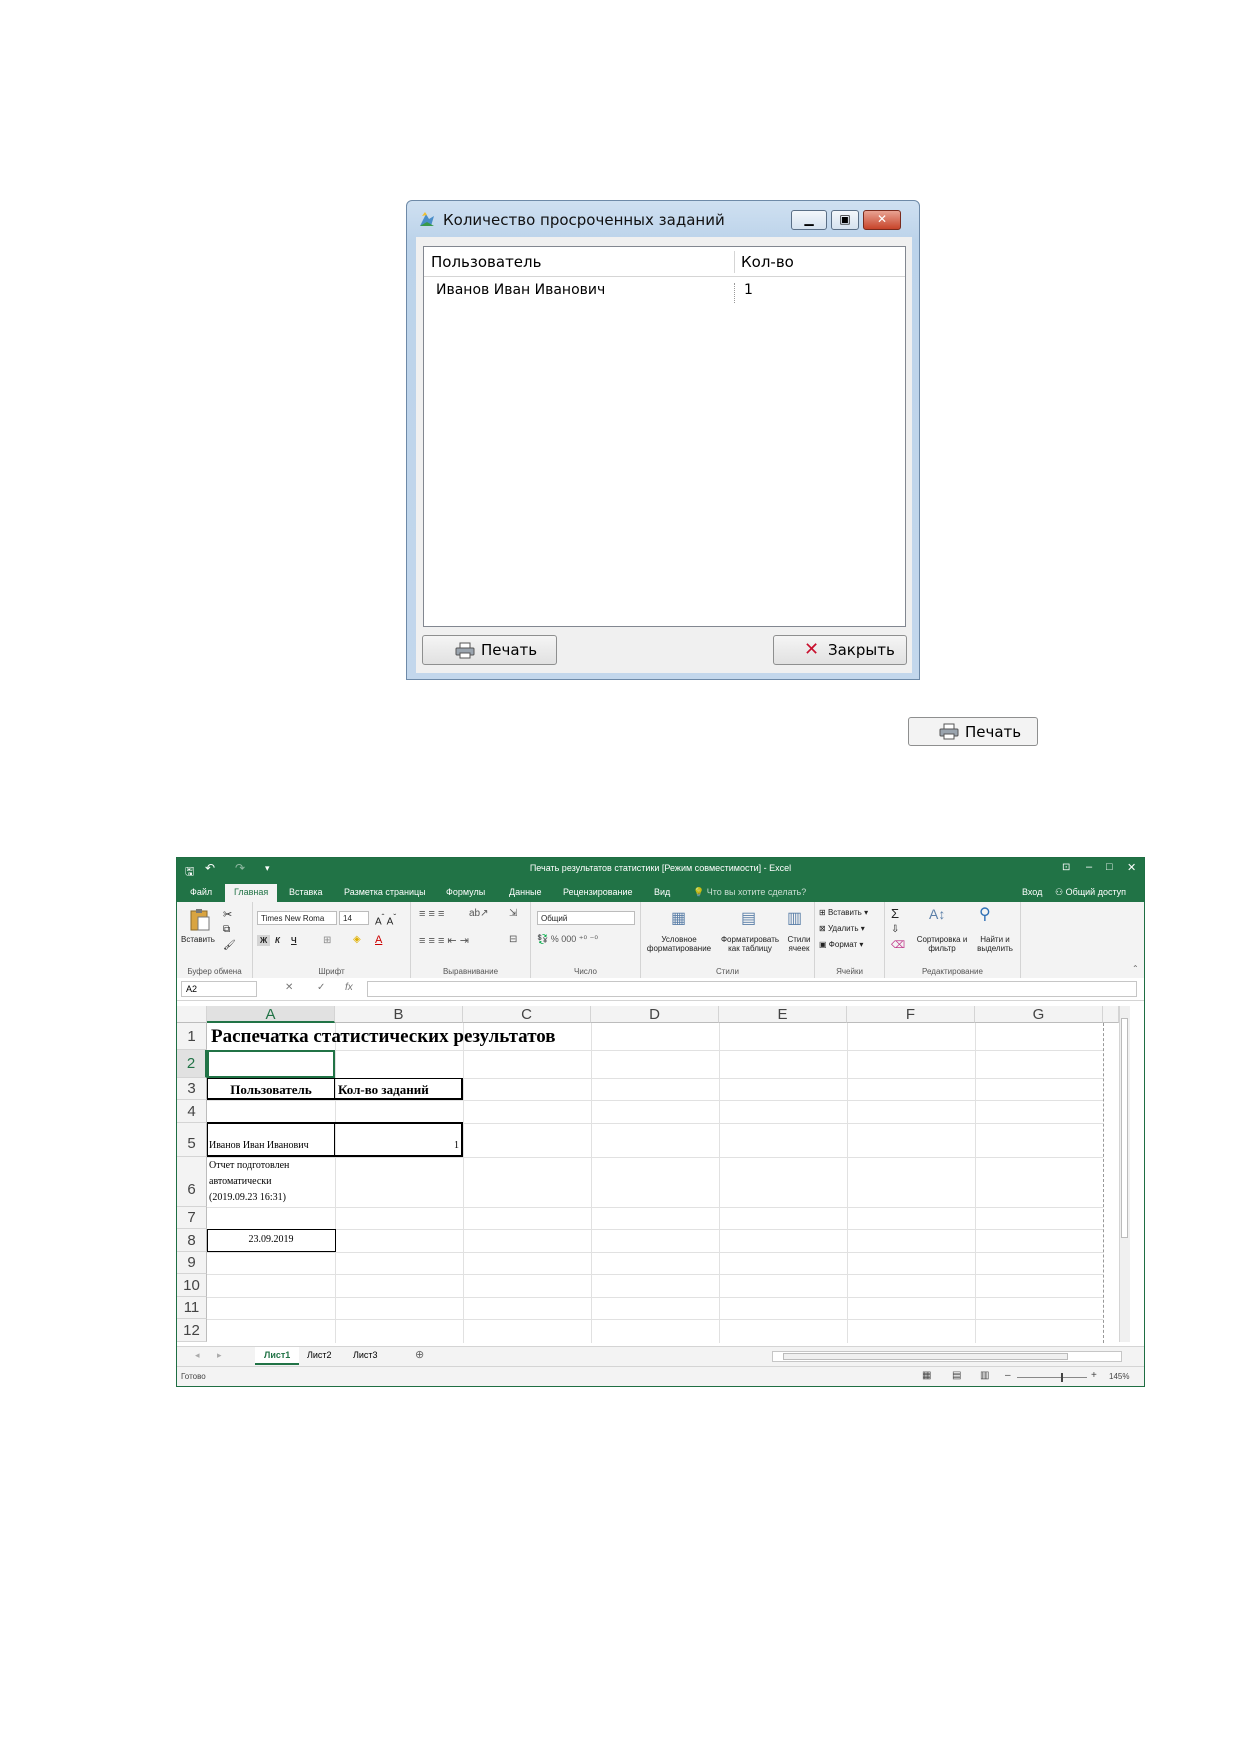  I want to click on zoom-in-icon: +, so click(1094, 1375).